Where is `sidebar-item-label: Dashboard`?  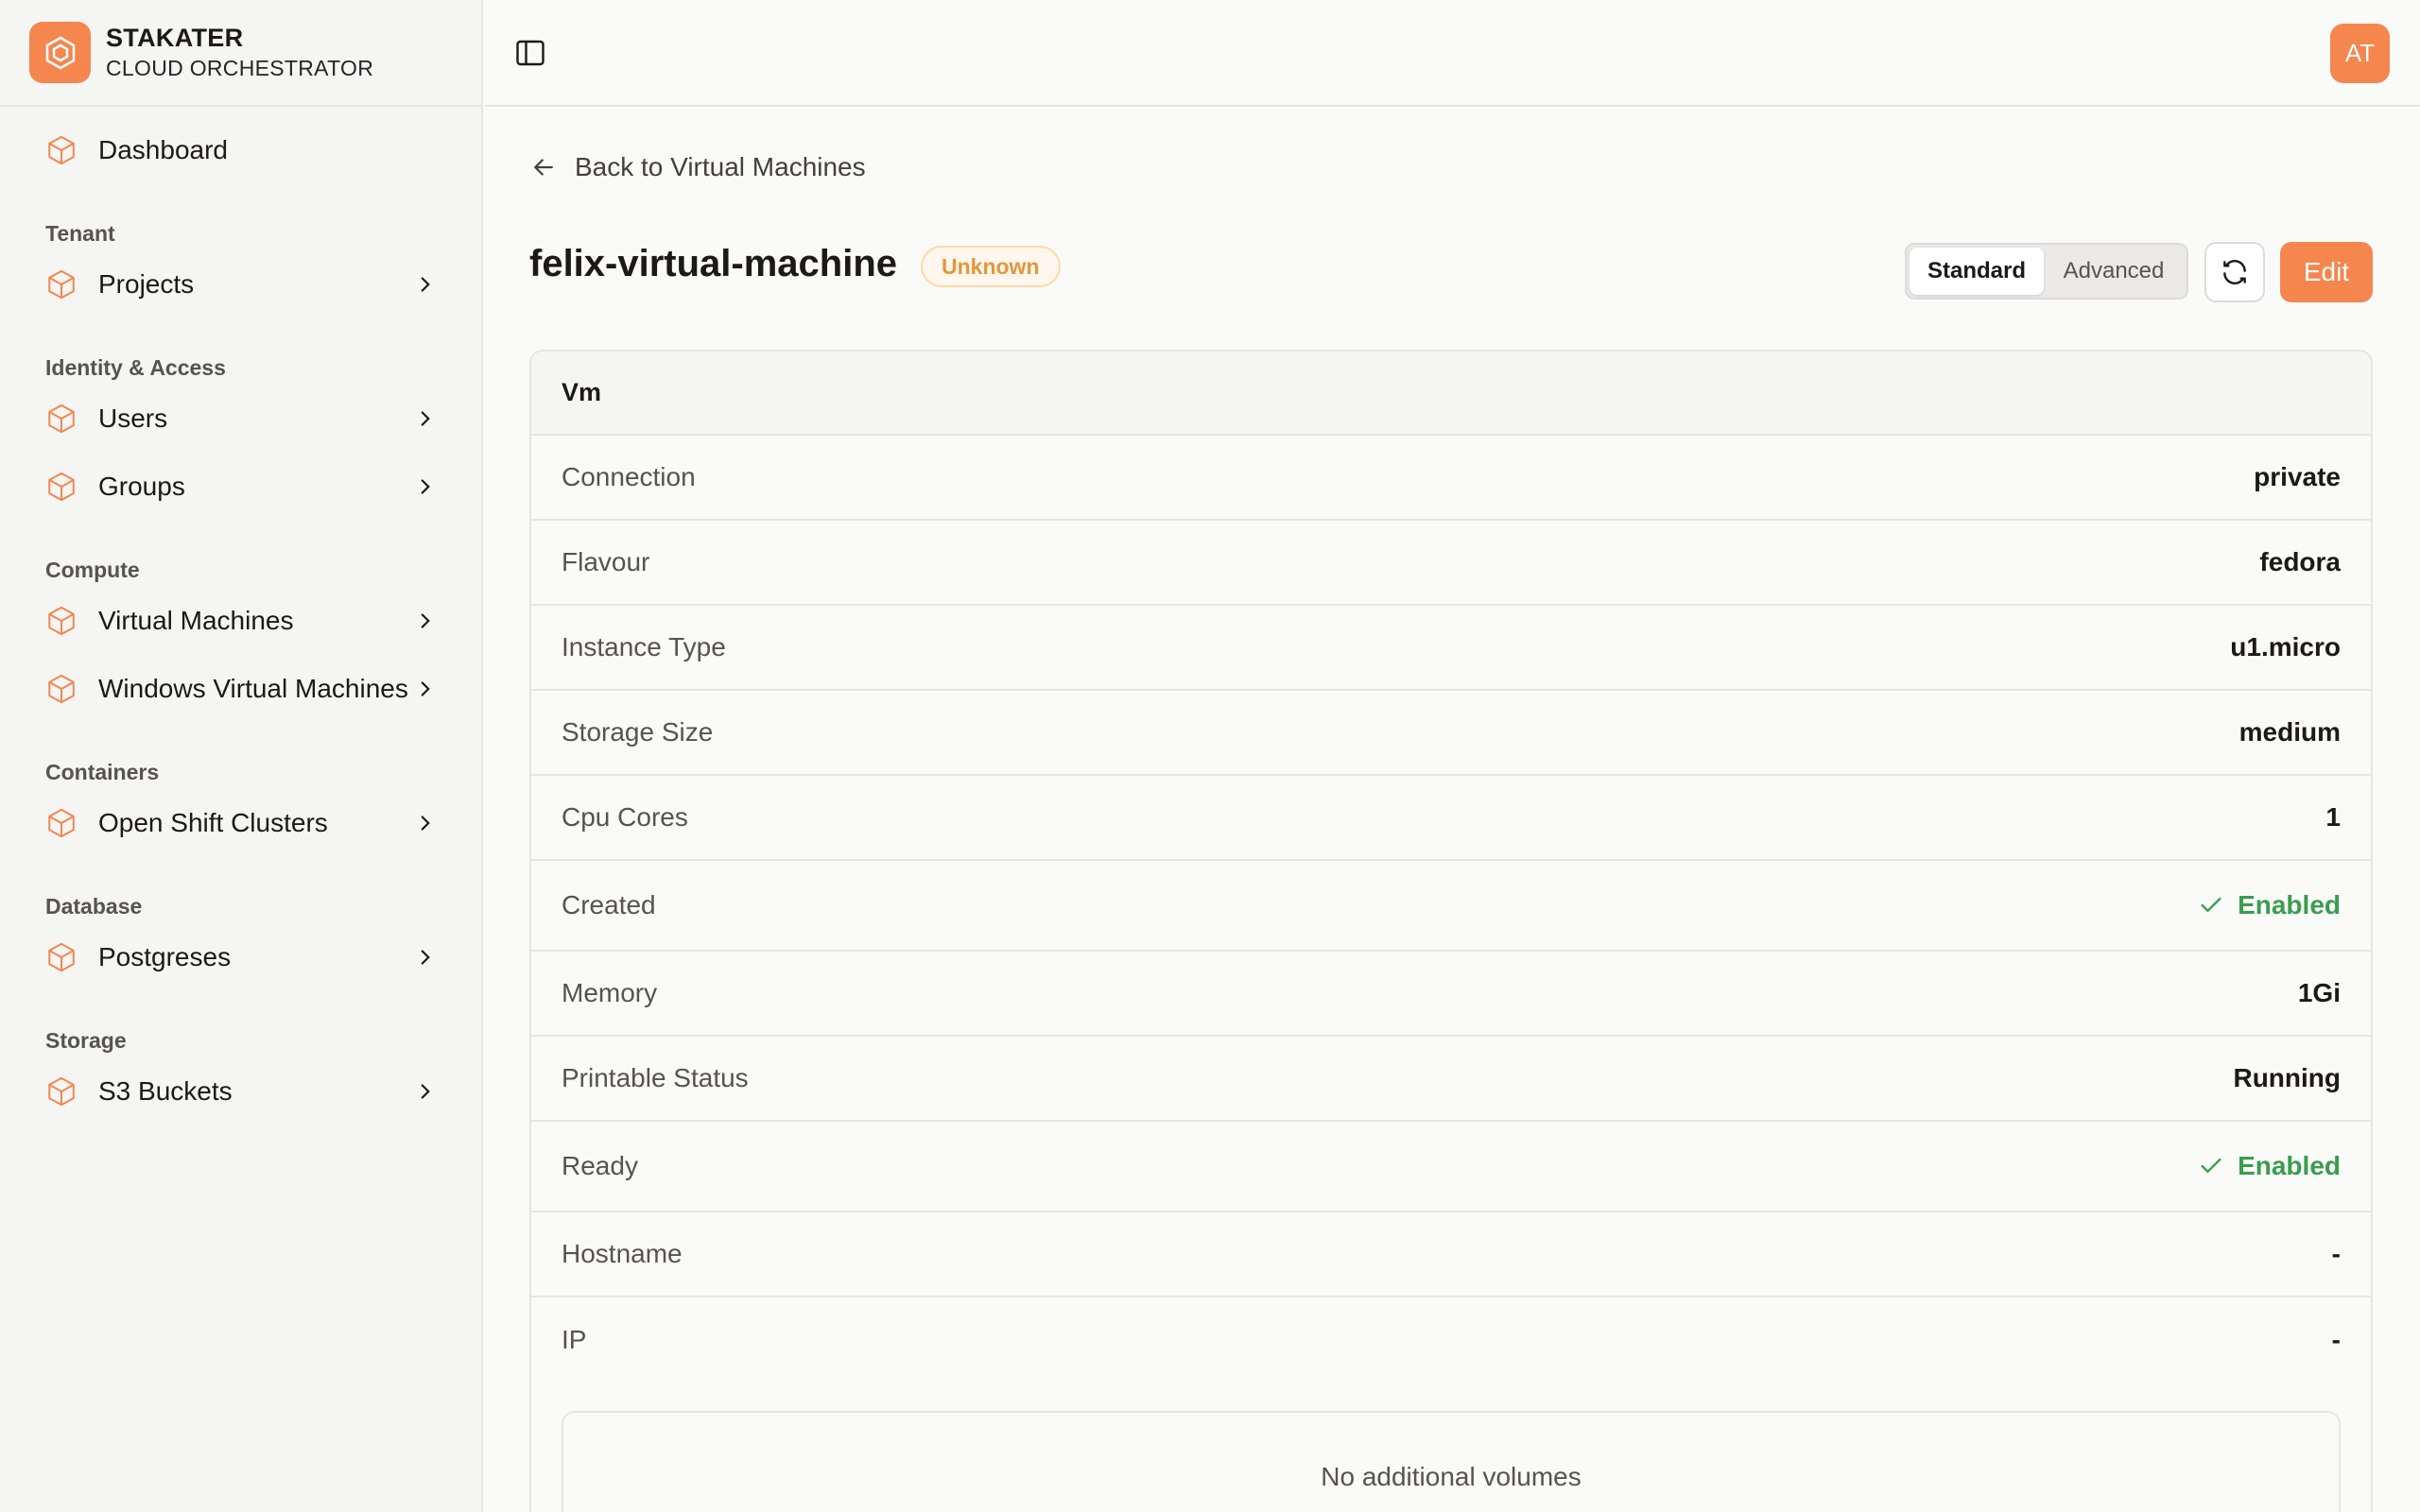 sidebar-item-label: Dashboard is located at coordinates (163, 149).